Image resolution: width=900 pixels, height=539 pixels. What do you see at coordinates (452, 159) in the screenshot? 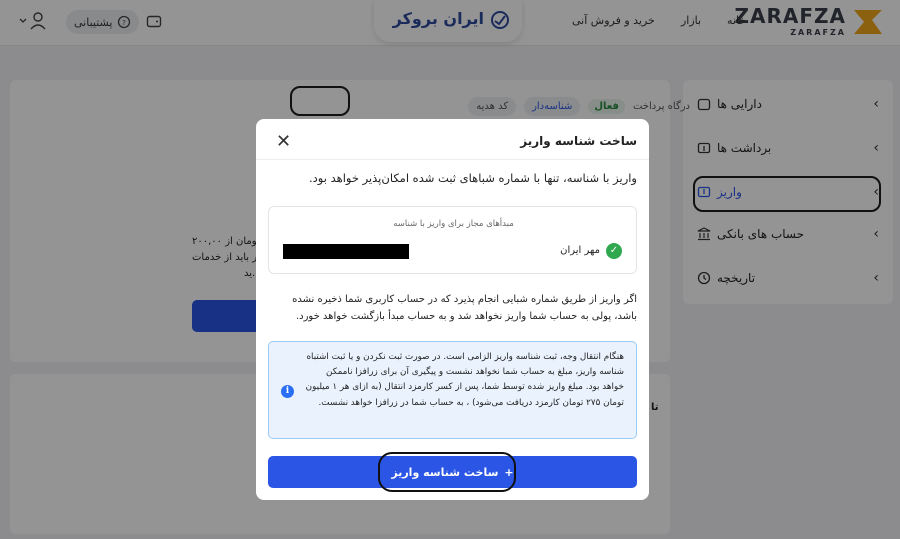
I see `modal-divider` at bounding box center [452, 159].